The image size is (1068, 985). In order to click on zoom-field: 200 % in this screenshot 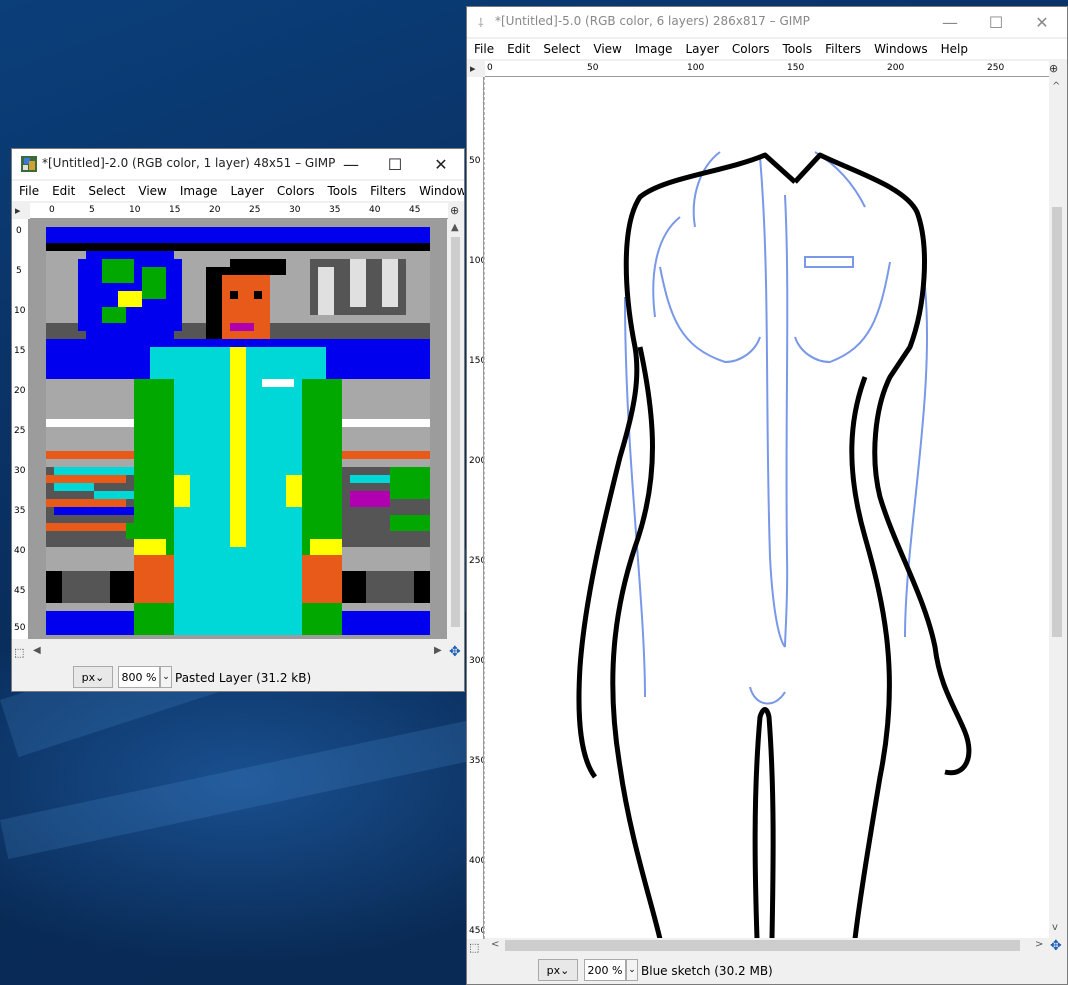, I will do `click(605, 970)`.